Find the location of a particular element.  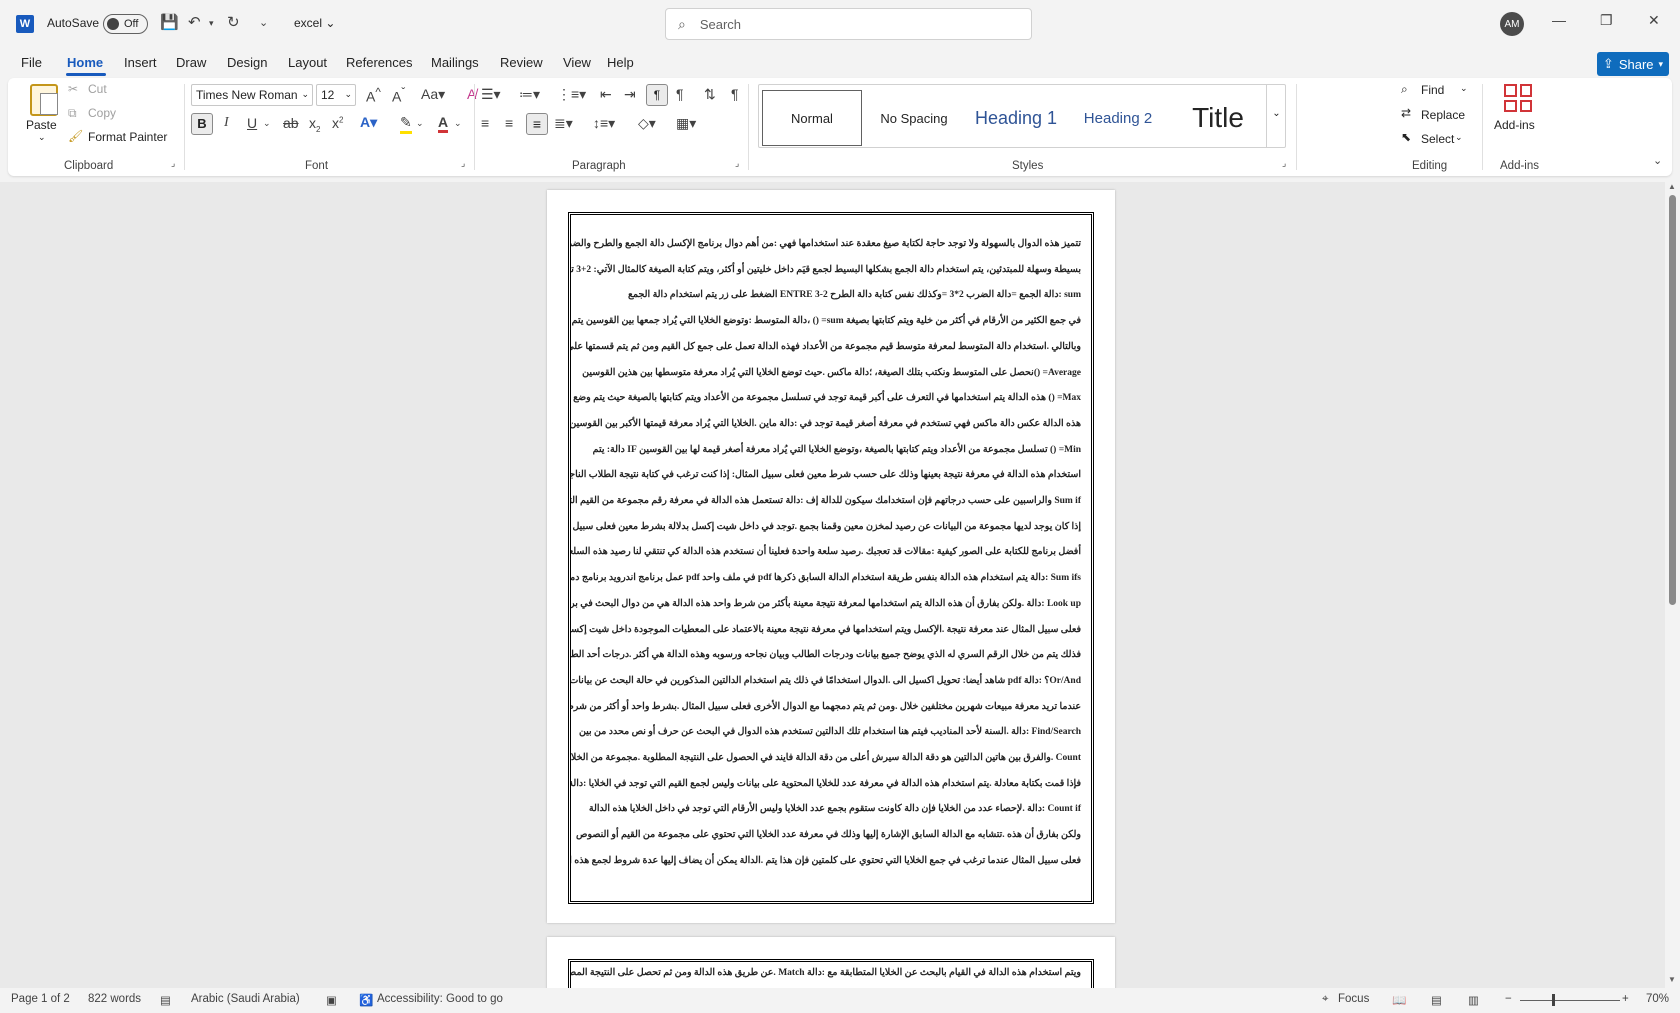

justify-icon: ≣▾ is located at coordinates (563, 123).